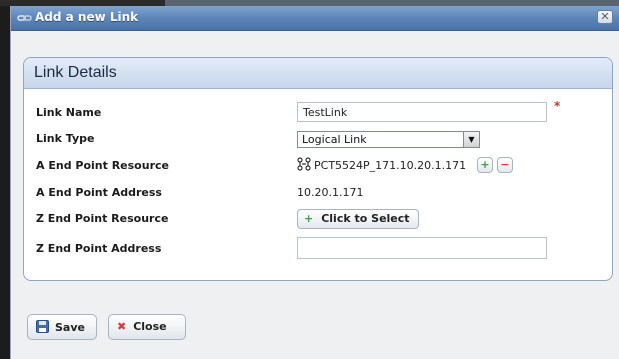  Describe the element at coordinates (65, 138) in the screenshot. I see `link-type-label: Link Type` at that location.